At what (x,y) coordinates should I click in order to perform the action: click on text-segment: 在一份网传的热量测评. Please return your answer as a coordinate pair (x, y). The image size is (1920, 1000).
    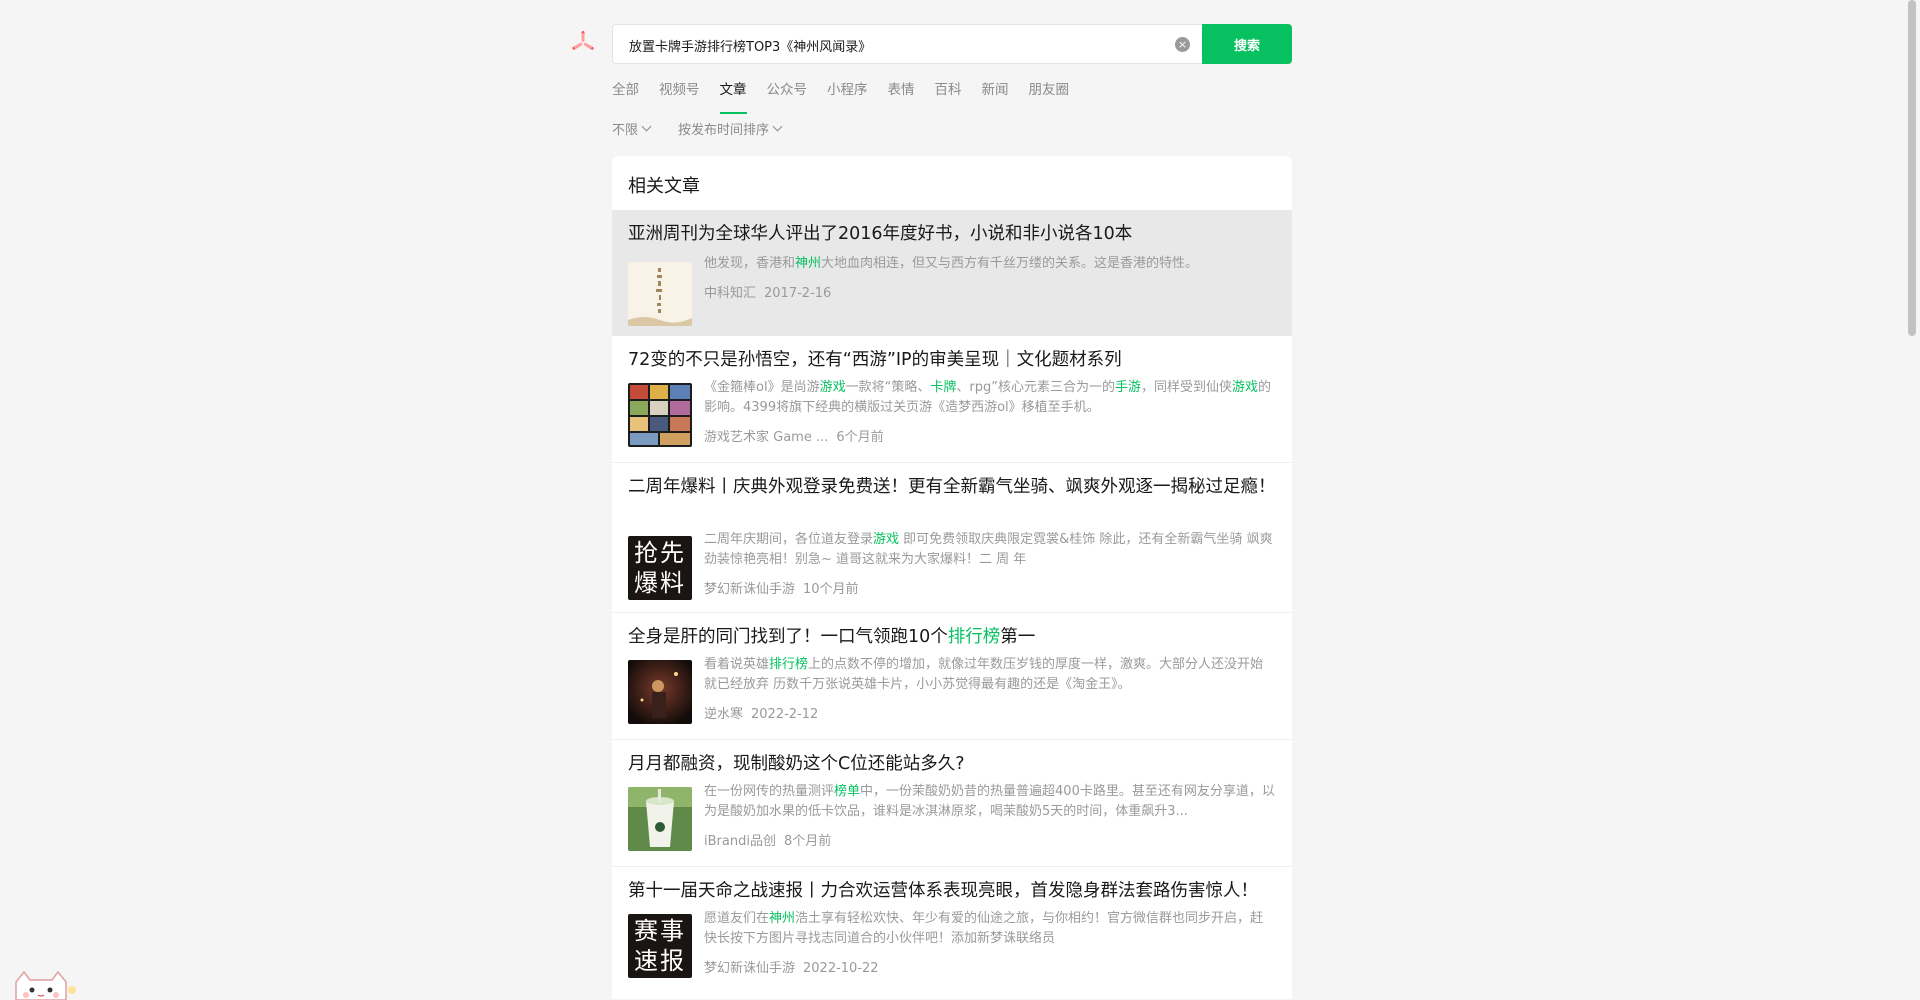
    Looking at the image, I should click on (769, 791).